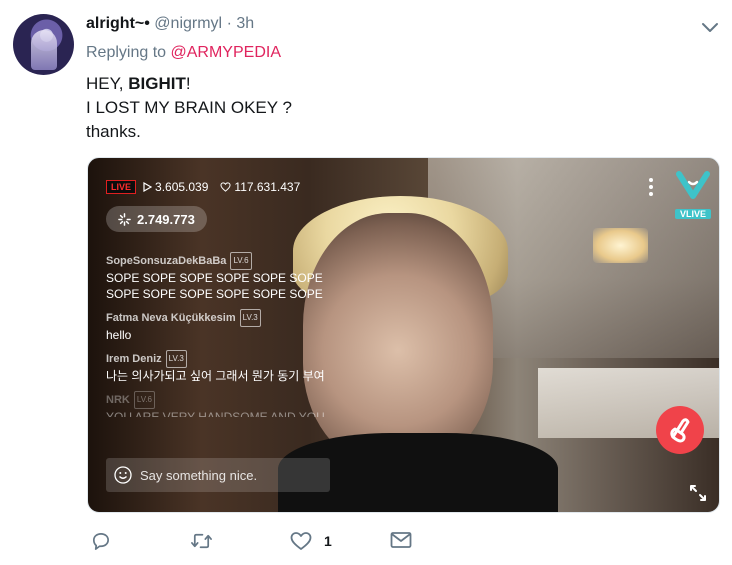 The width and height of the screenshot is (732, 565). I want to click on retweet-icon, so click(201, 541).